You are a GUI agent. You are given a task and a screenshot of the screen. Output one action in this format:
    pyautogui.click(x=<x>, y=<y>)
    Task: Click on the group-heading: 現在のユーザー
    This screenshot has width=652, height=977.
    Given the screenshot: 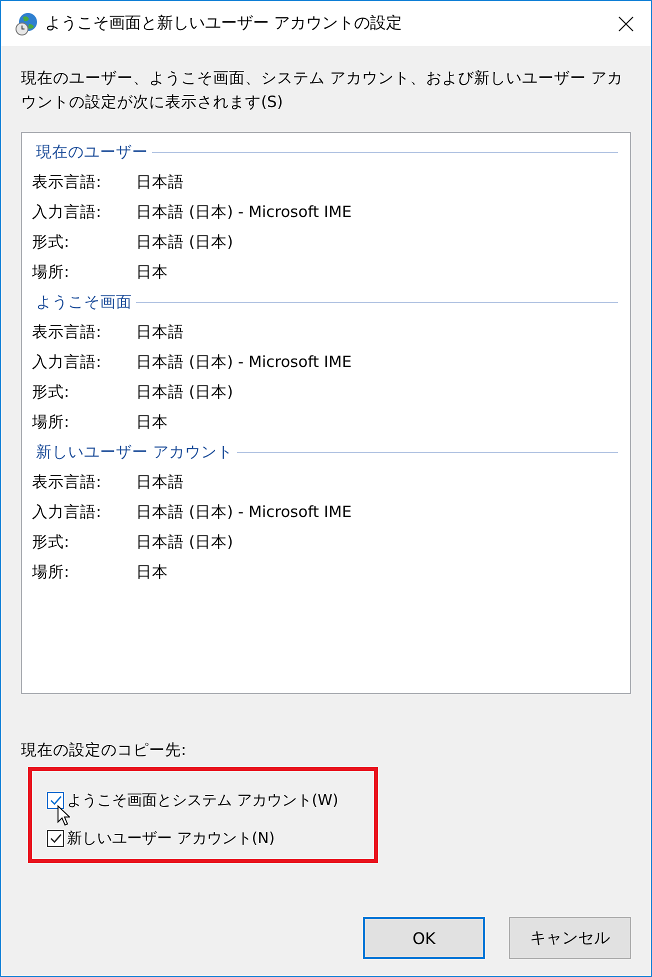 What is the action you would take?
    pyautogui.click(x=92, y=152)
    